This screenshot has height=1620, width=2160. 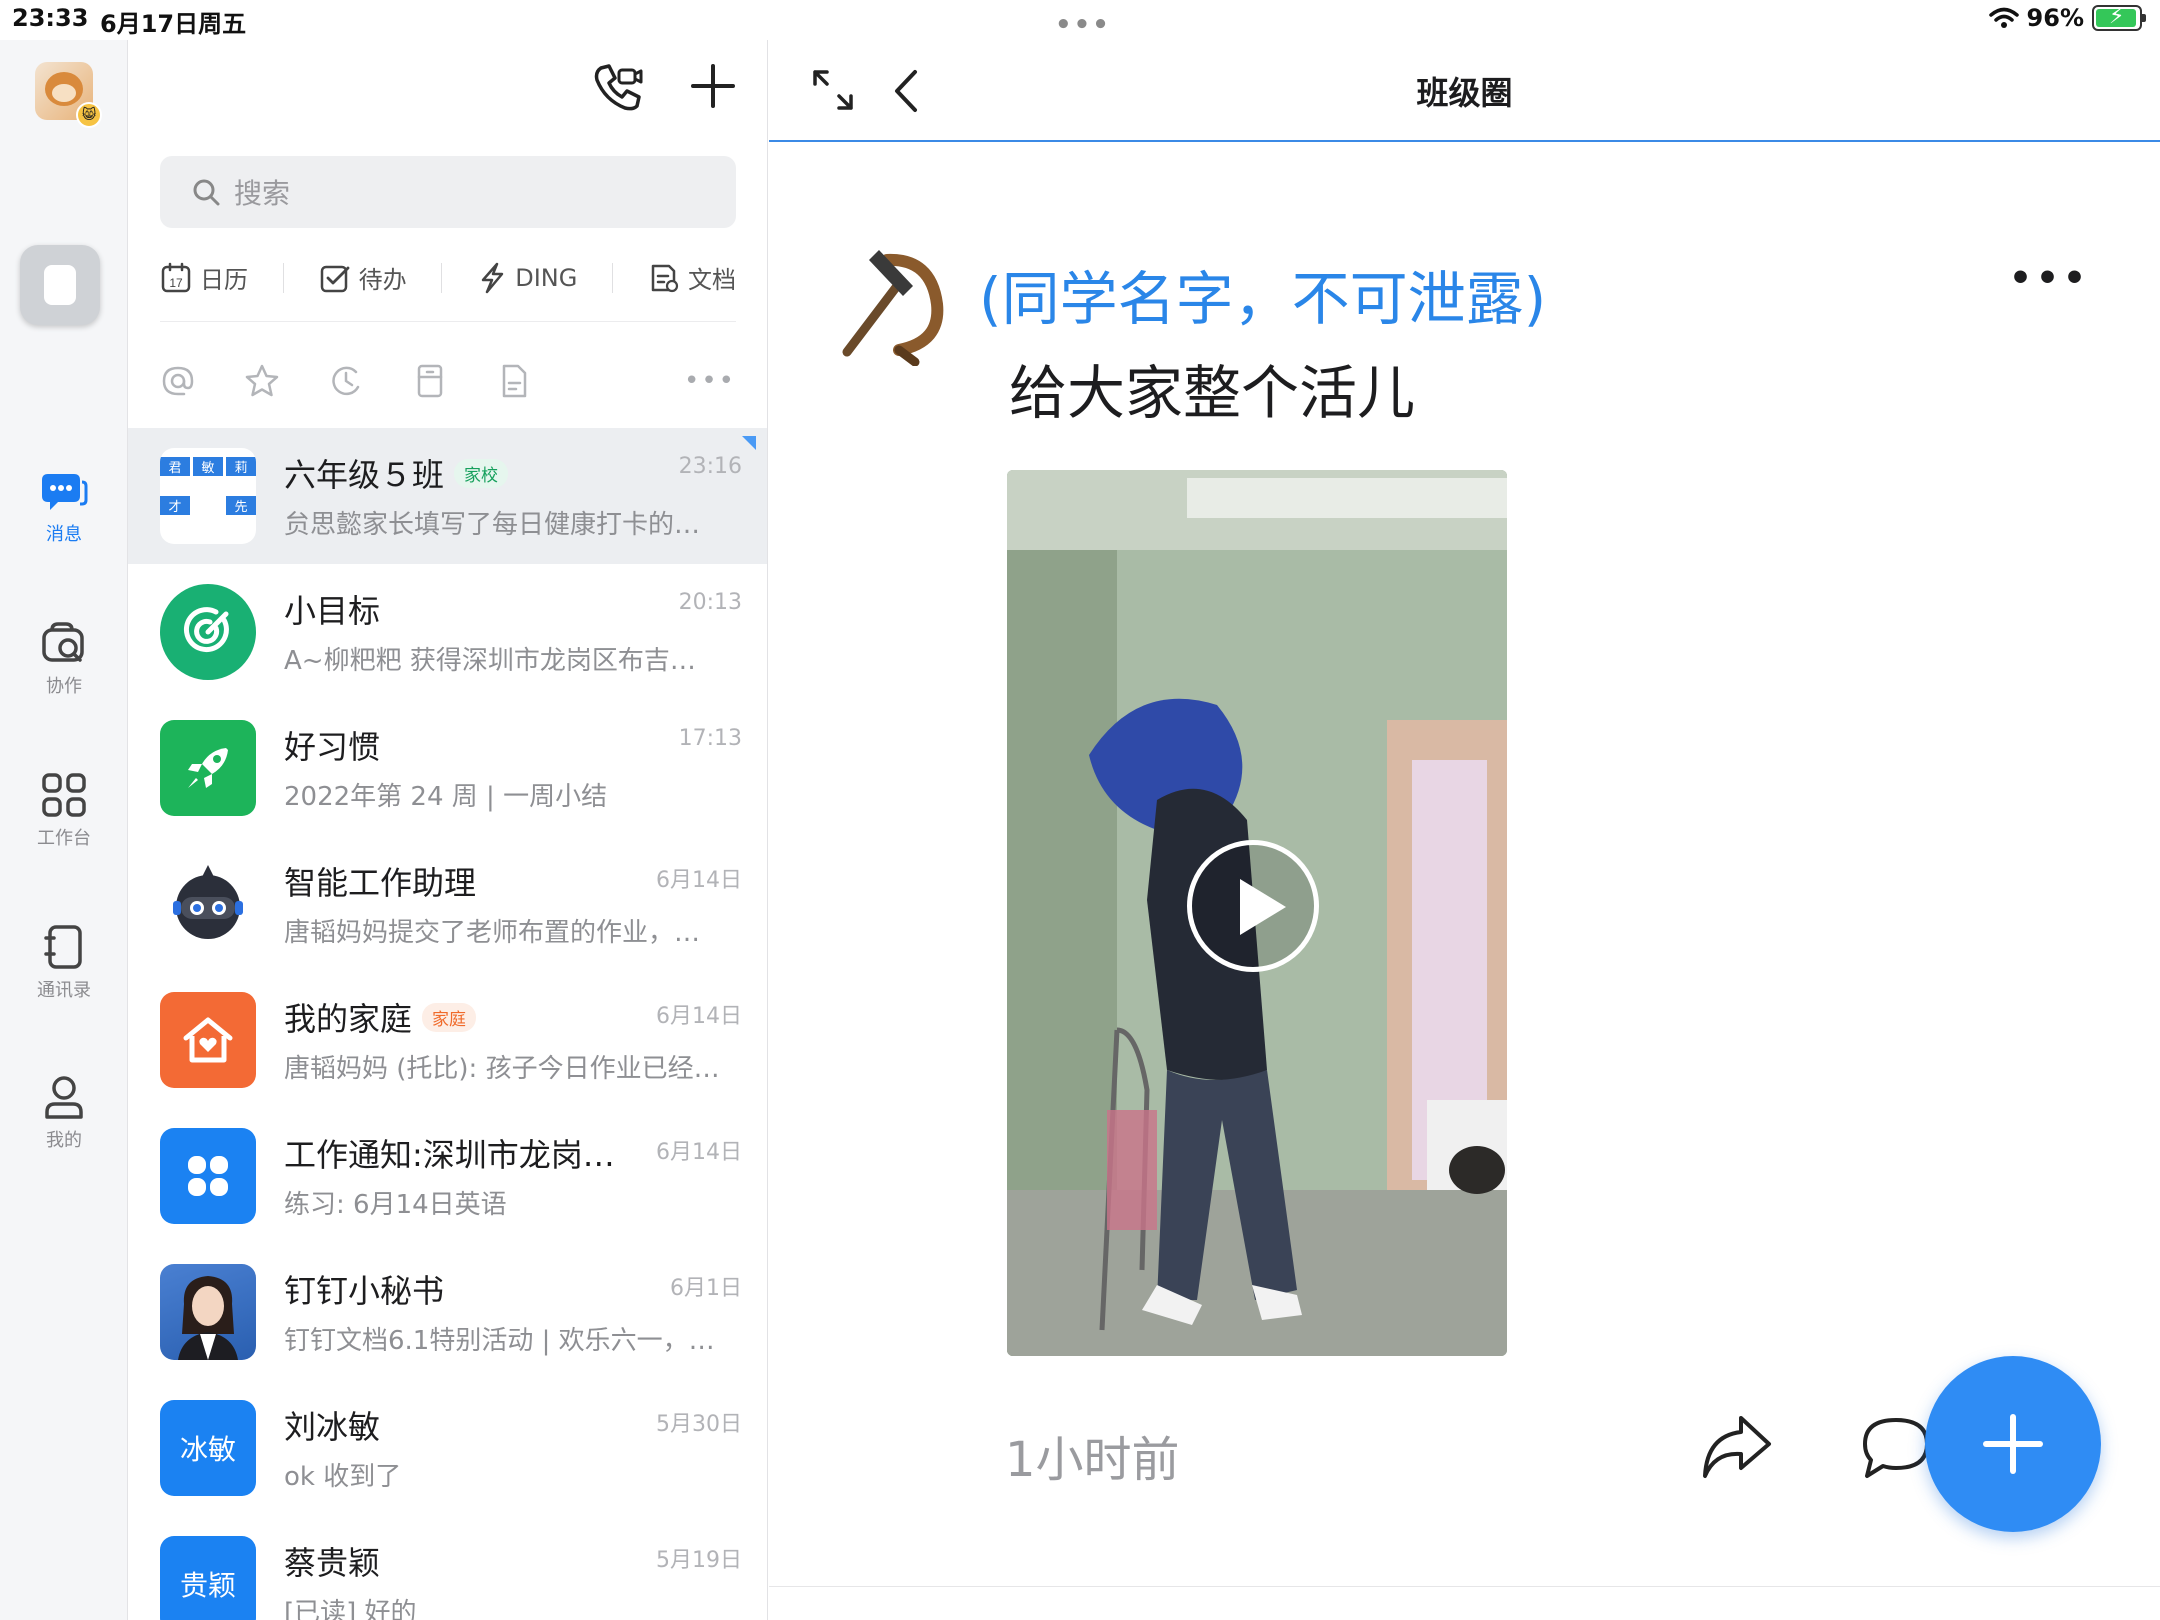 I want to click on chat-time: 17:13, so click(x=710, y=738).